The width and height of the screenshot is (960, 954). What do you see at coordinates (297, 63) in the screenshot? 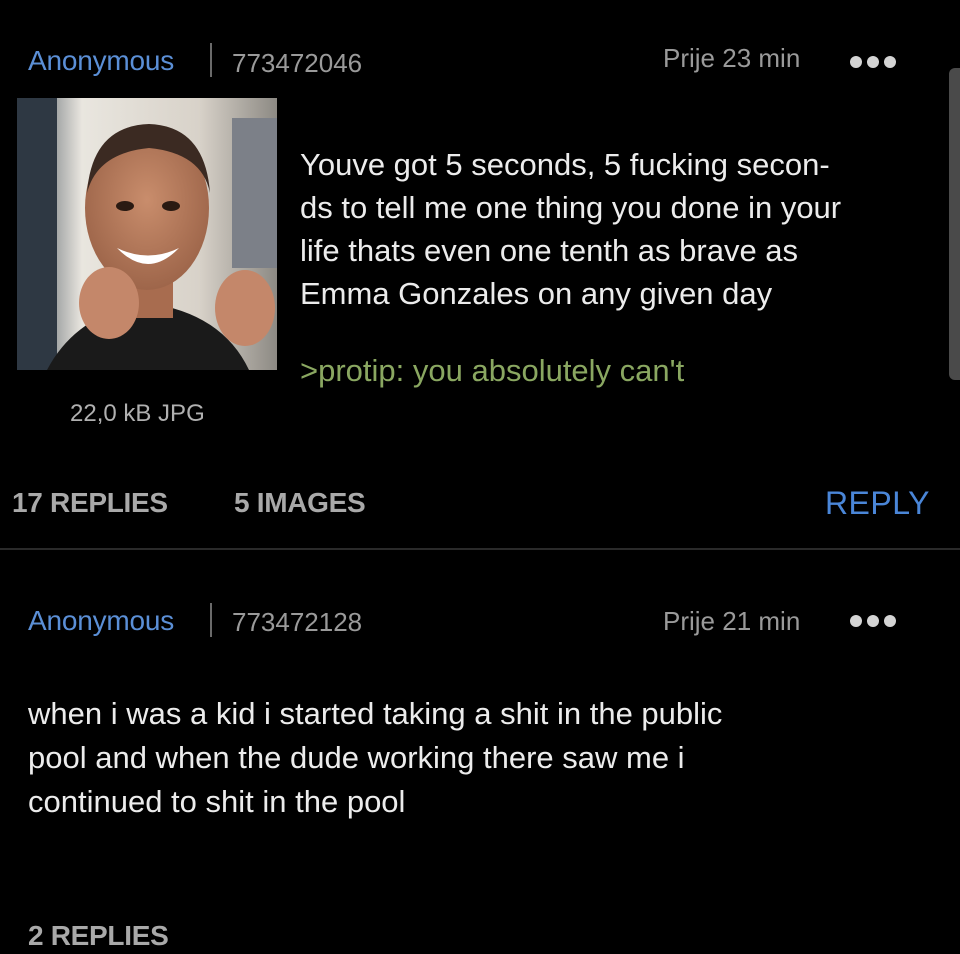
I see `post-number: 773472046` at bounding box center [297, 63].